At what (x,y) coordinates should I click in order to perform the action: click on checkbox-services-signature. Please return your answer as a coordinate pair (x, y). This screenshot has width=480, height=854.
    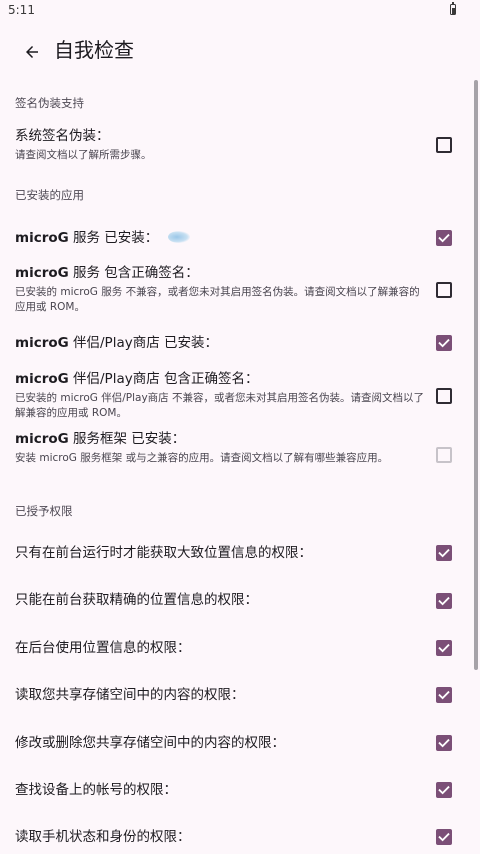
    Looking at the image, I should click on (444, 290).